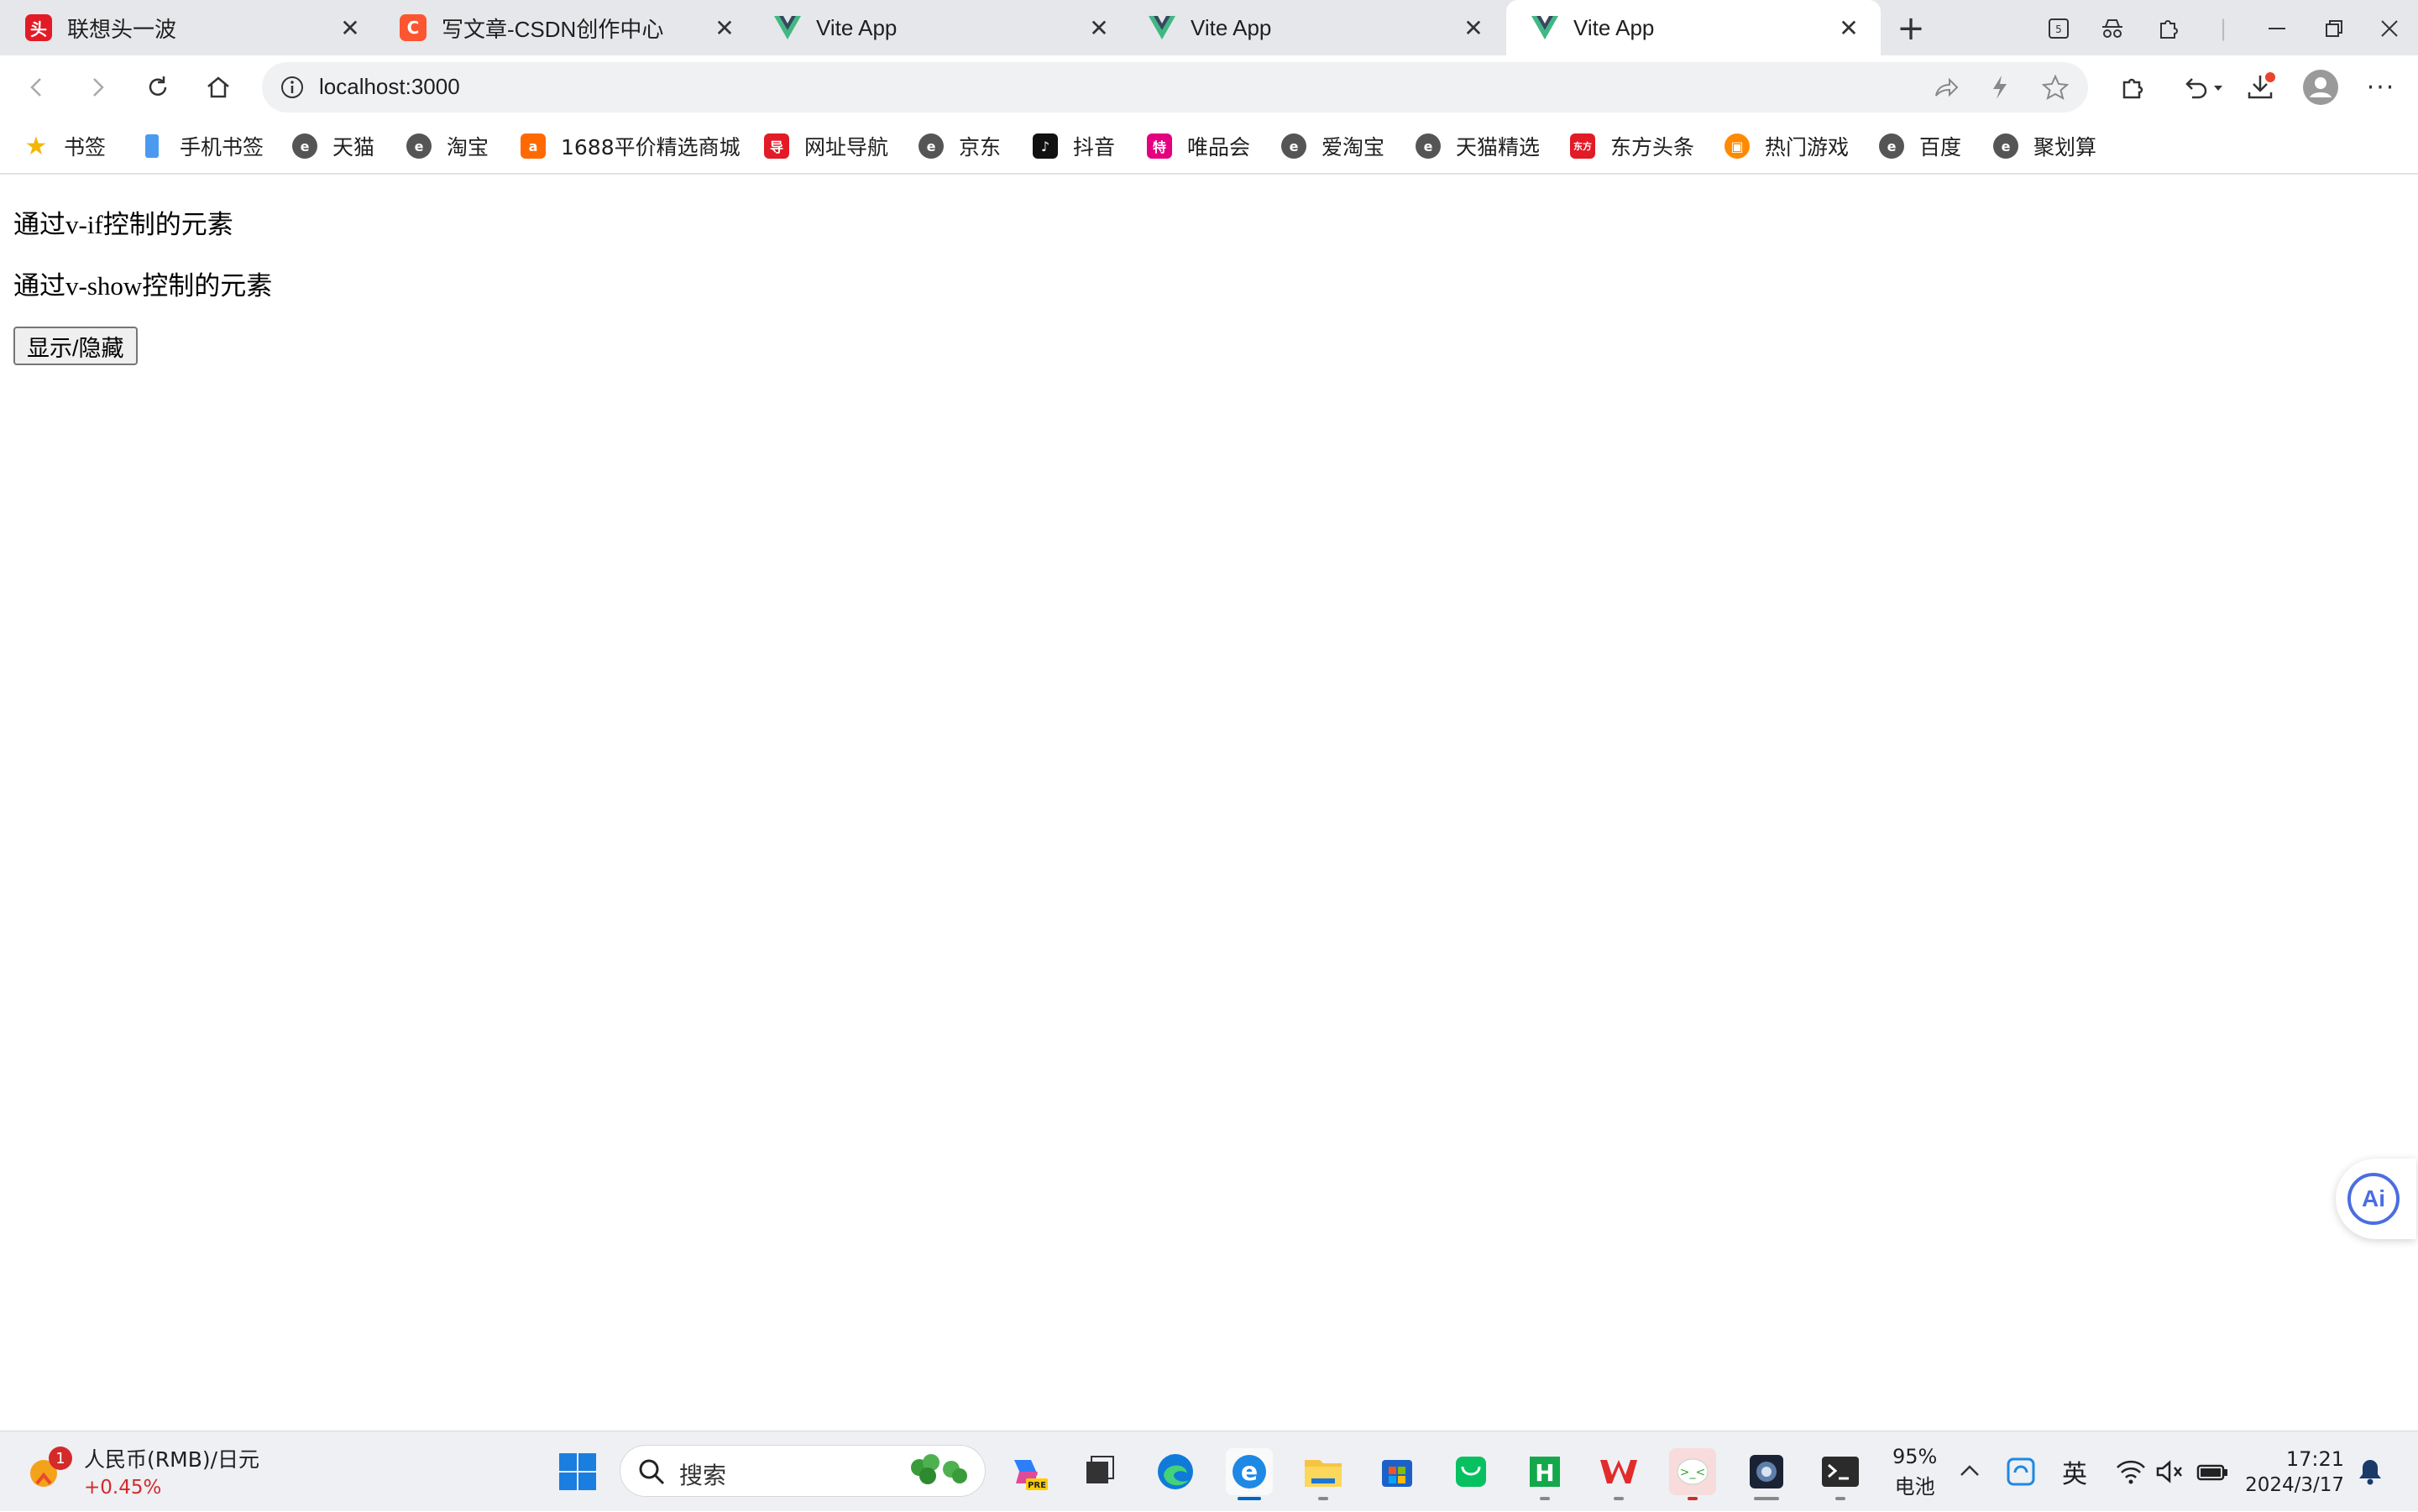 This screenshot has height=1512, width=2418. I want to click on ai-icon: Ai, so click(2373, 1199).